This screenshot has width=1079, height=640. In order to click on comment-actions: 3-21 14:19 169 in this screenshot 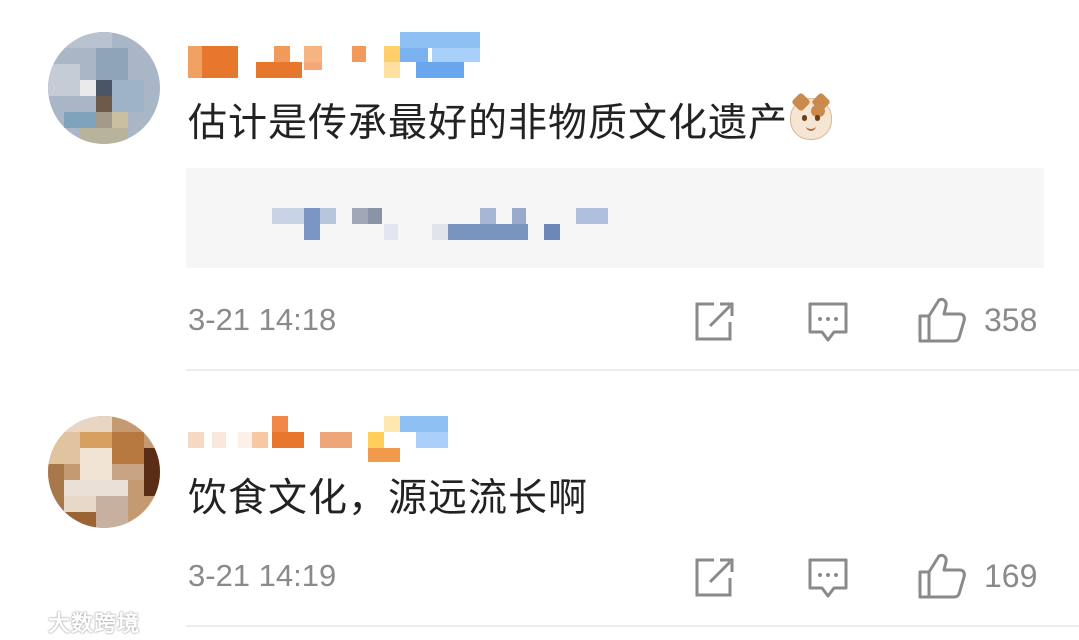, I will do `click(539, 577)`.